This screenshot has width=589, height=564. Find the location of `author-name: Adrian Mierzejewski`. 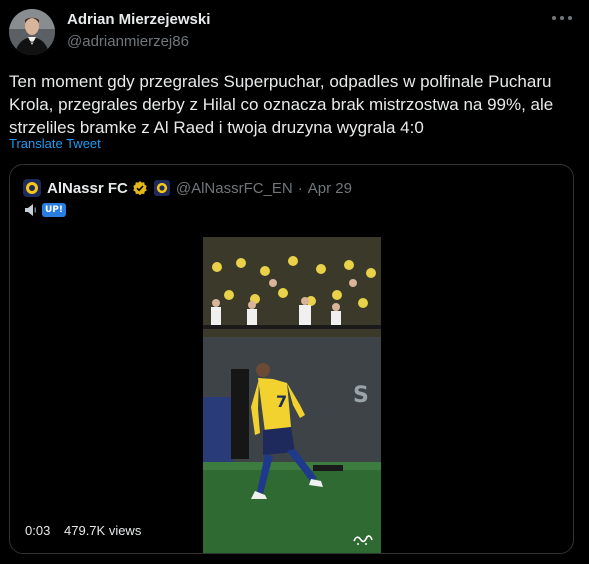

author-name: Adrian Mierzejewski is located at coordinates (138, 19).